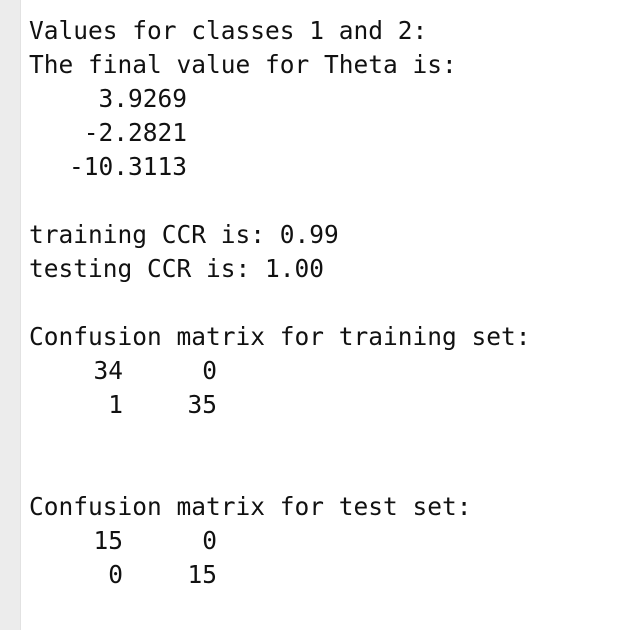 This screenshot has height=630, width=624. Describe the element at coordinates (326, 575) in the screenshot. I see `test-matrix-row: 0 15` at that location.